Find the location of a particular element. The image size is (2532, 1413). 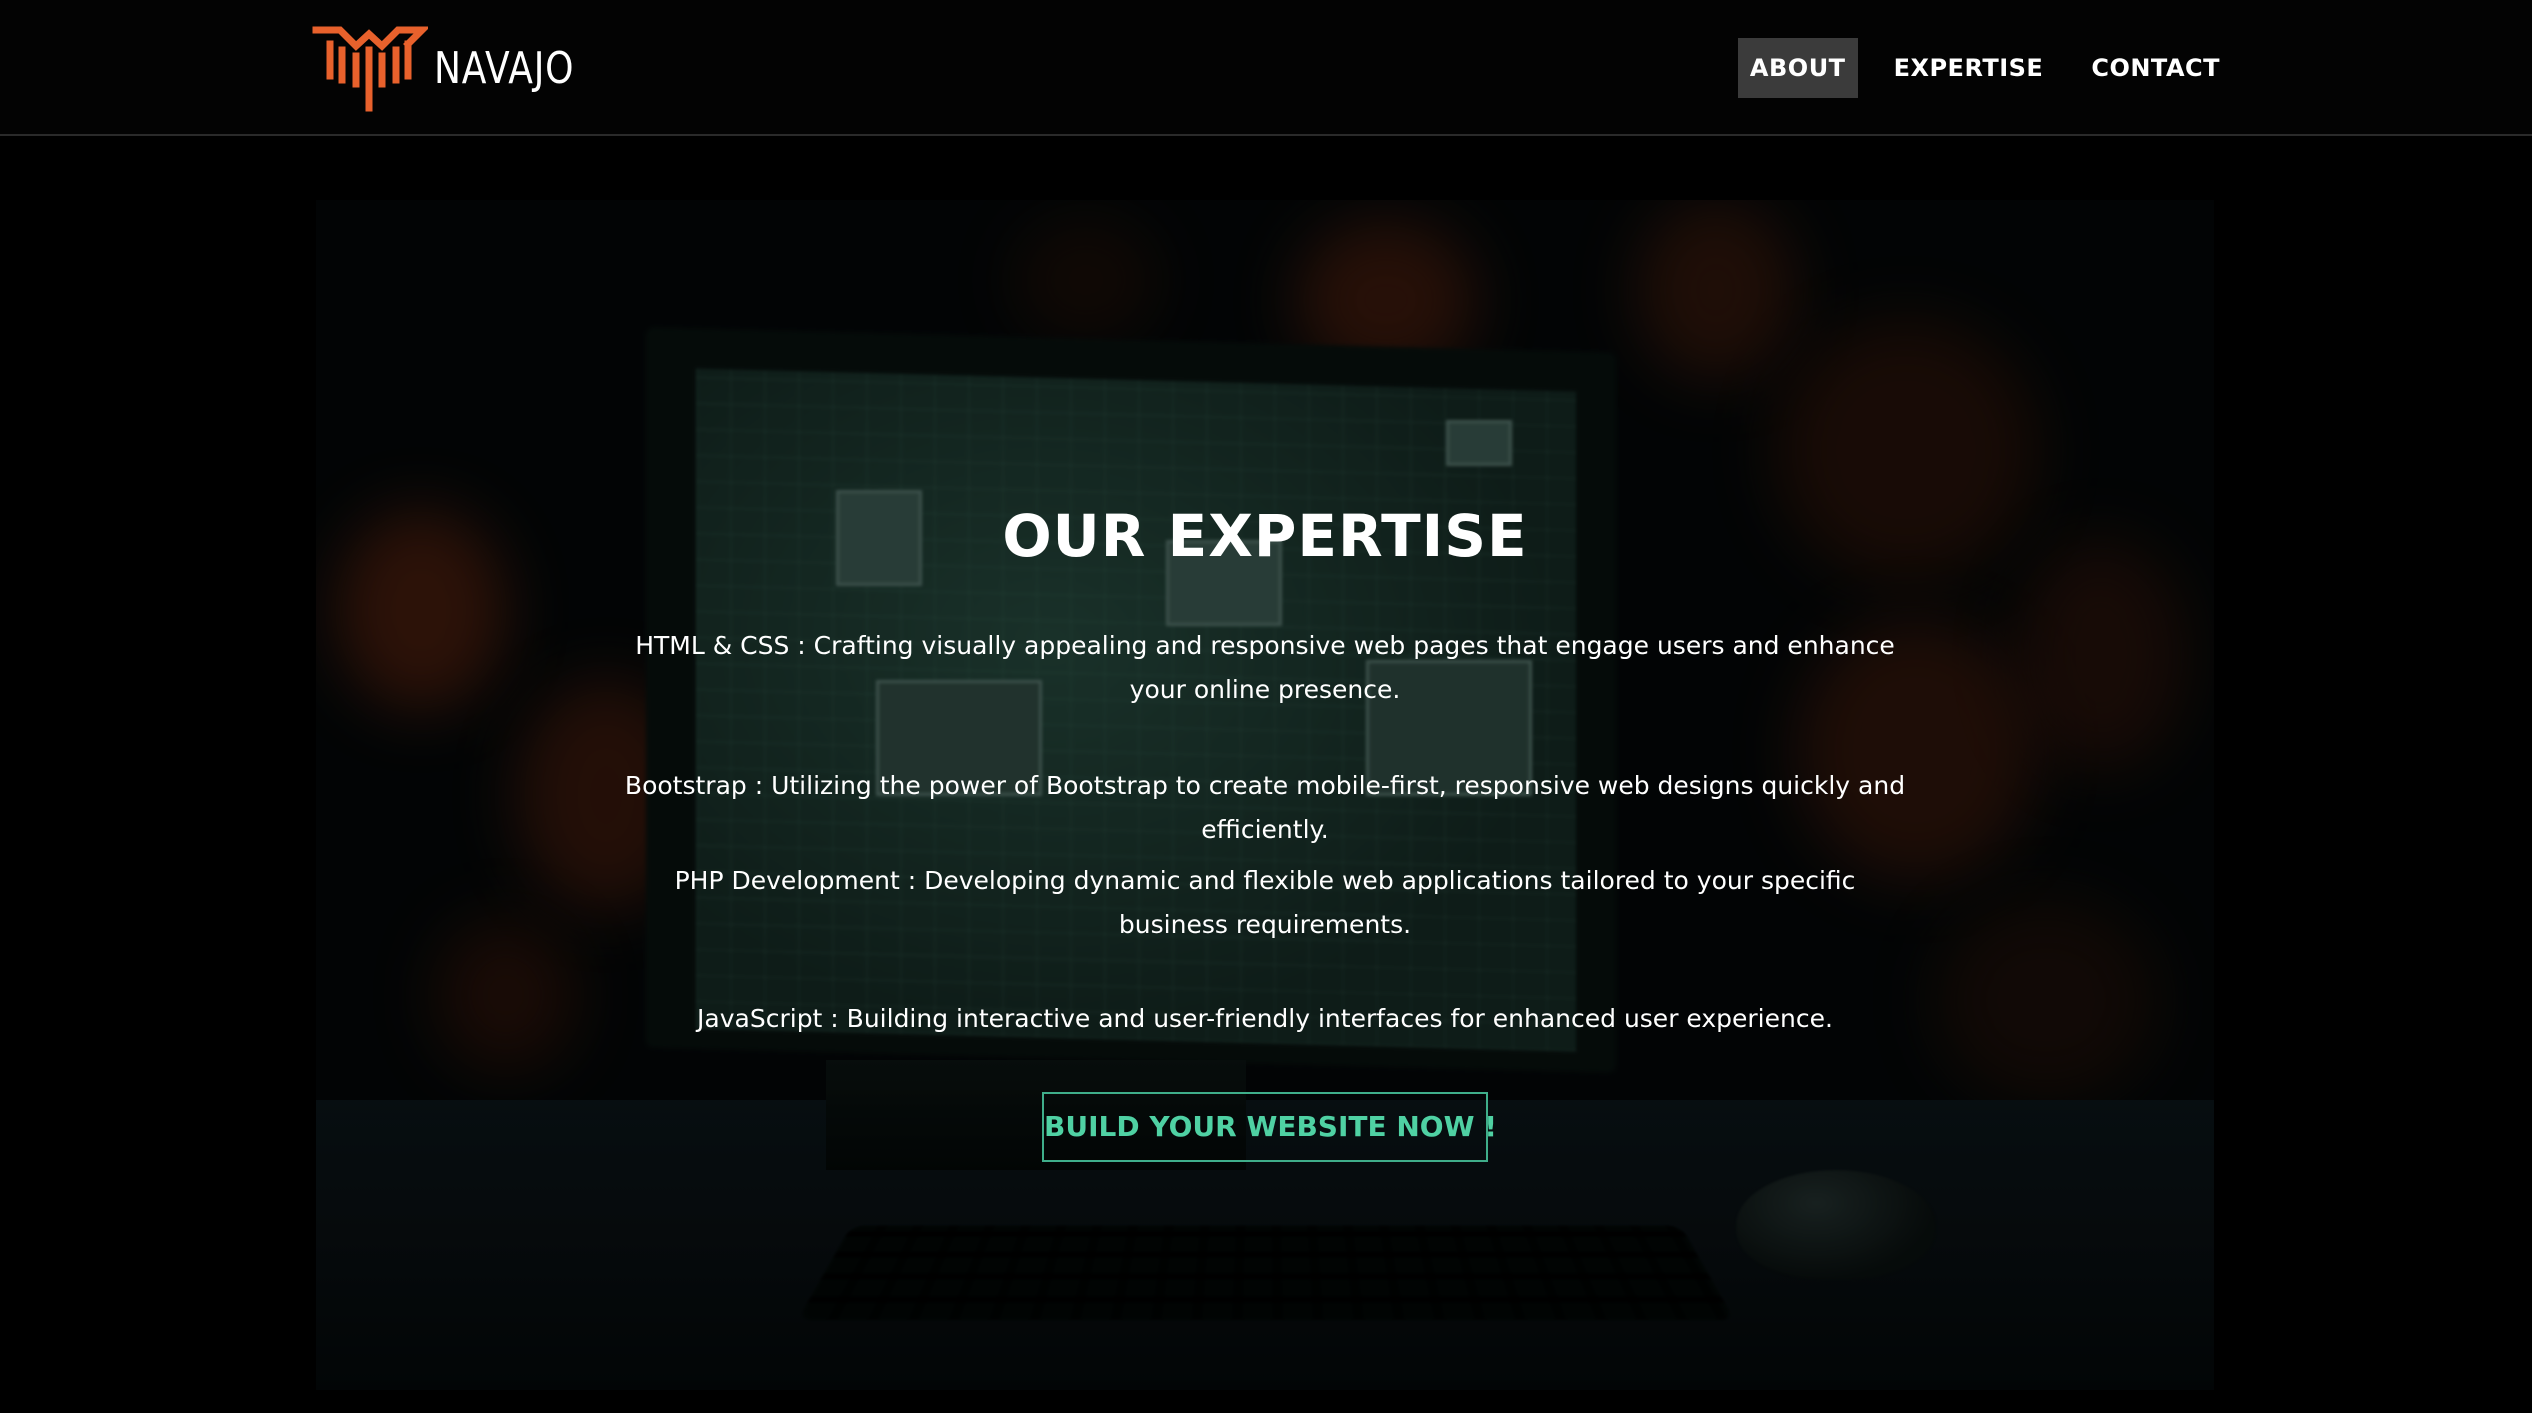

nav-item-contact: CONTACT is located at coordinates (2155, 68).